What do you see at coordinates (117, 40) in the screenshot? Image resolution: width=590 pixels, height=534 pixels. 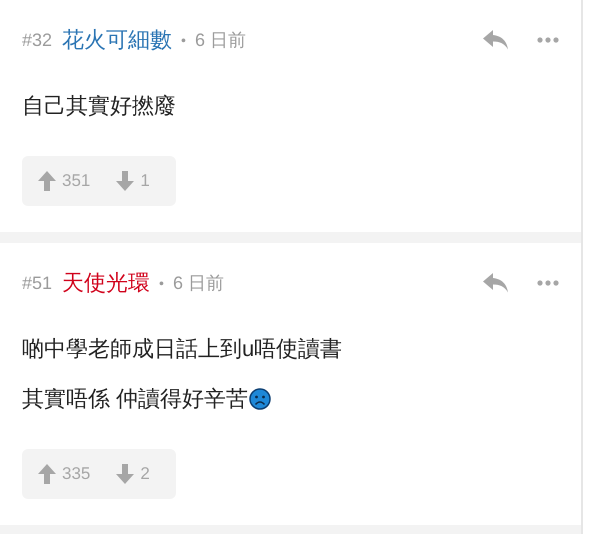 I see `username: 花火可細數` at bounding box center [117, 40].